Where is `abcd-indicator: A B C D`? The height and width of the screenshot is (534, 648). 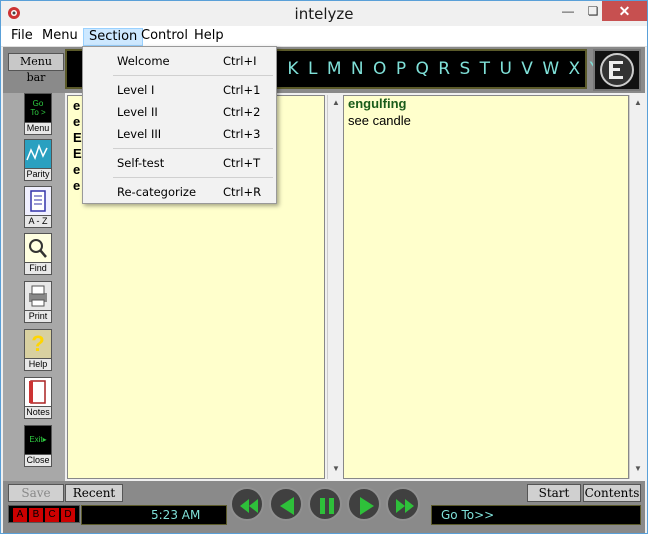 abcd-indicator: A B C D is located at coordinates (44, 514).